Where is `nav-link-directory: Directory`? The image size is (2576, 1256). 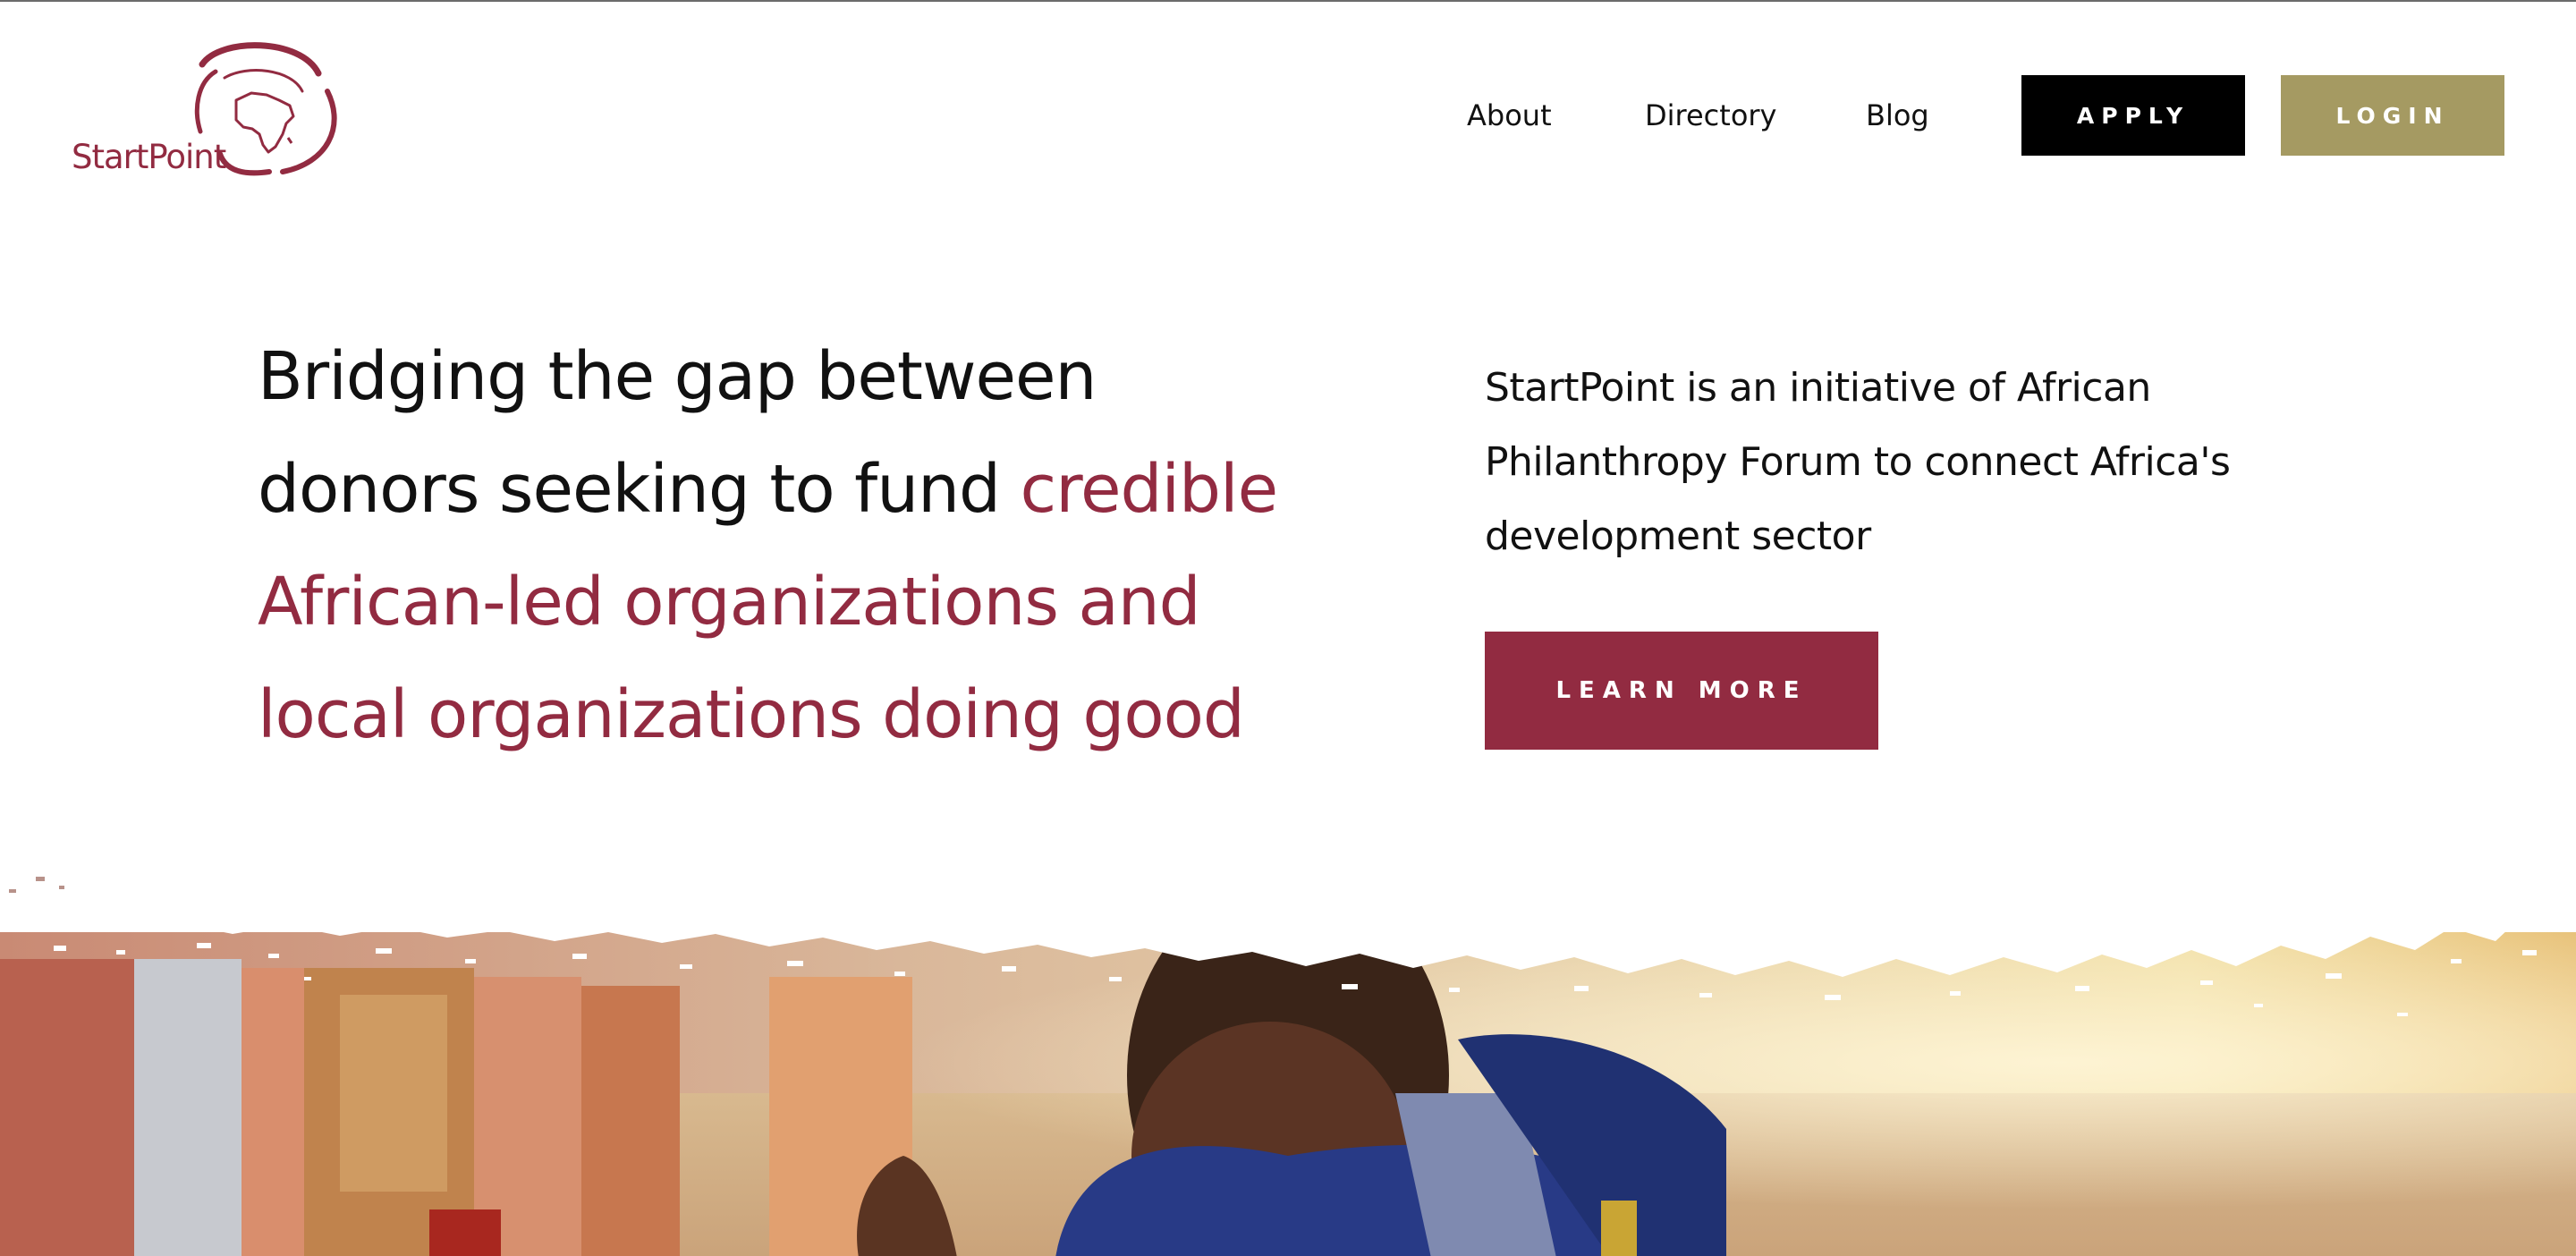 nav-link-directory: Directory is located at coordinates (1710, 115).